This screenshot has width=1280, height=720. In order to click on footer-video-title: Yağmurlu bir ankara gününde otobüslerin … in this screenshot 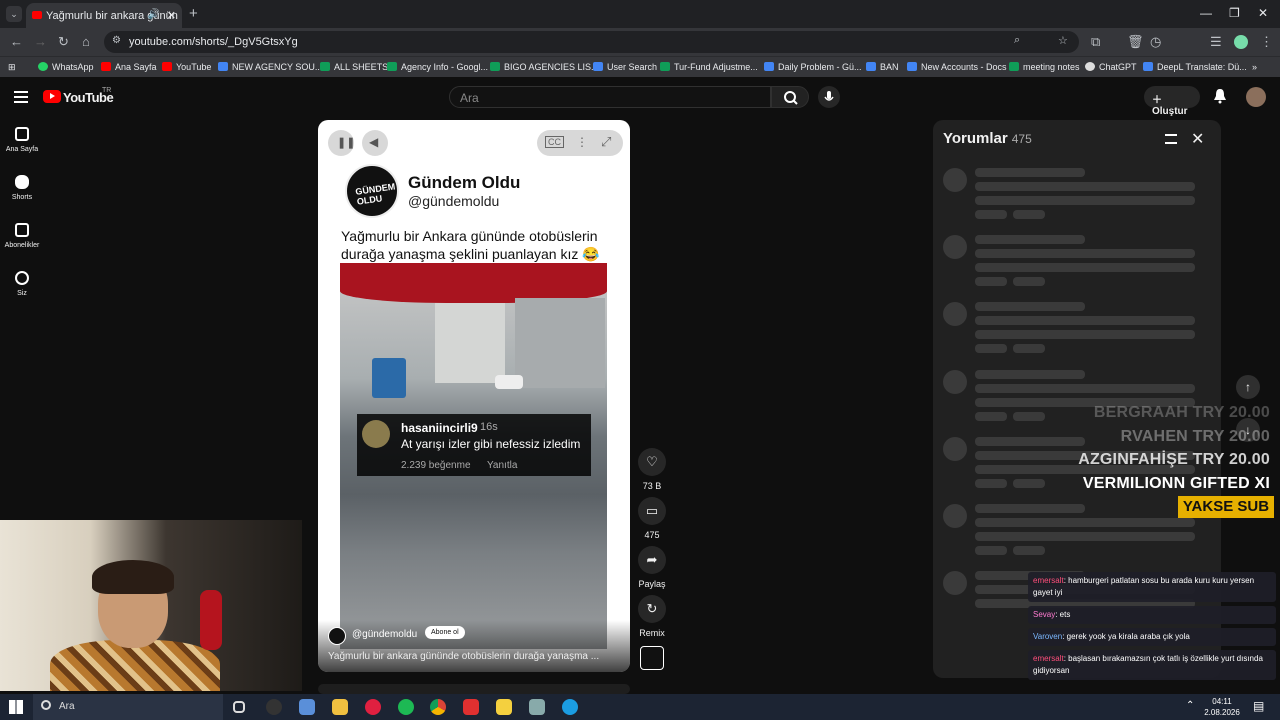, I will do `click(463, 656)`.